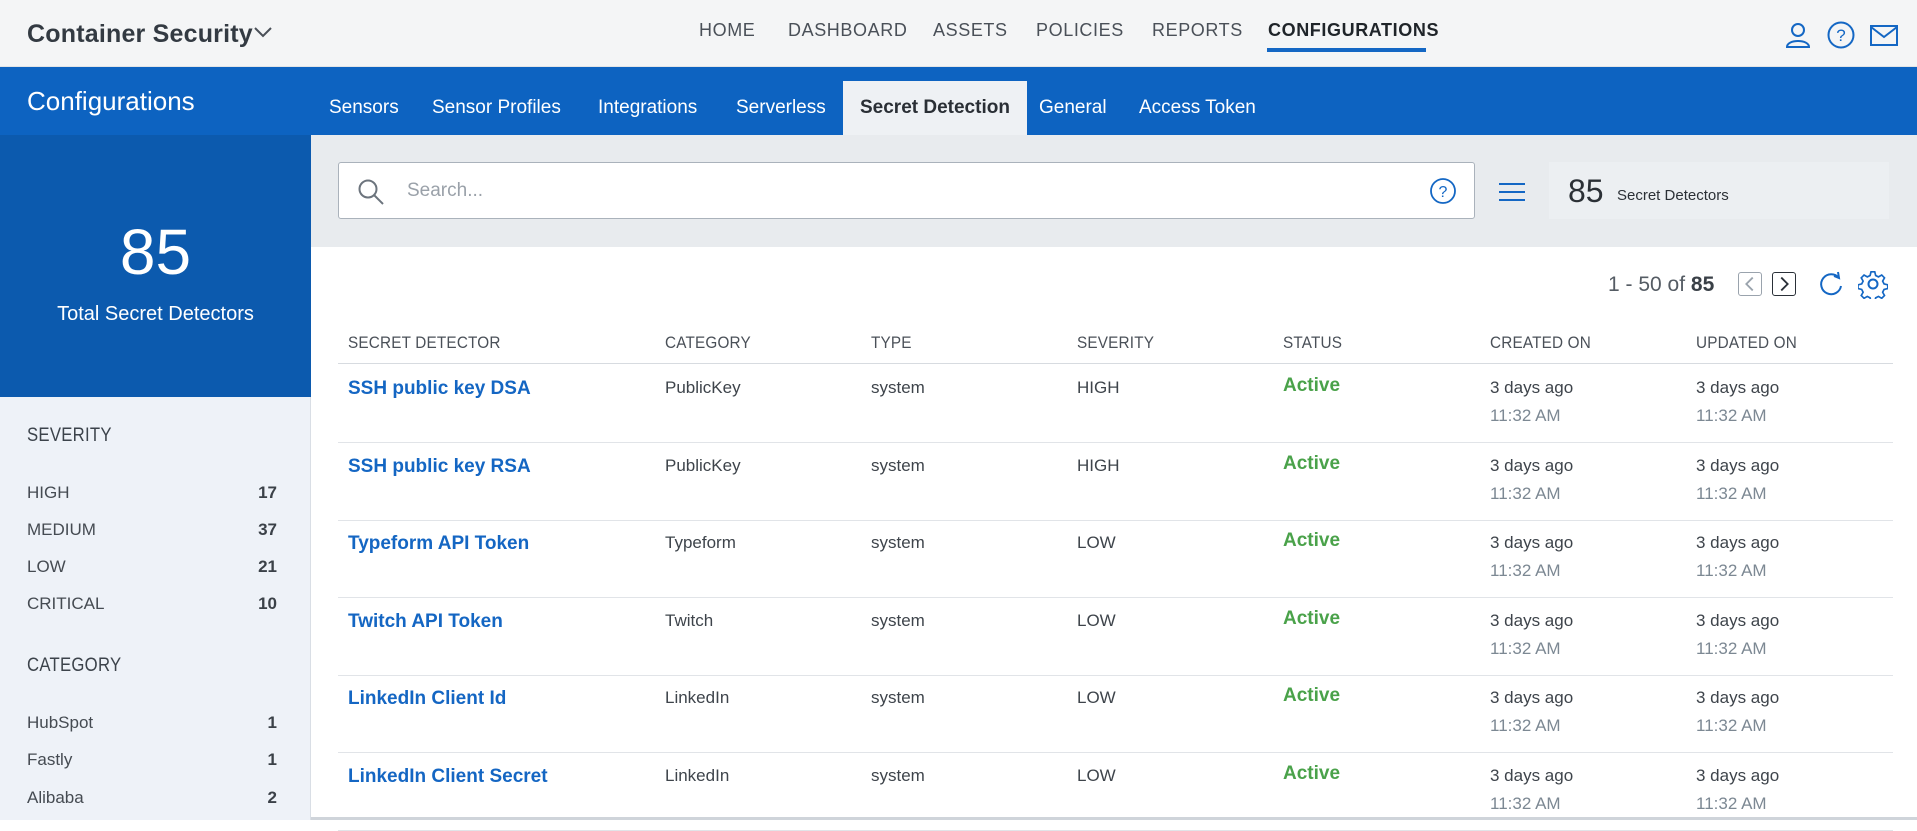  I want to click on filter-item-alibaba: Alibaba 2, so click(152, 798).